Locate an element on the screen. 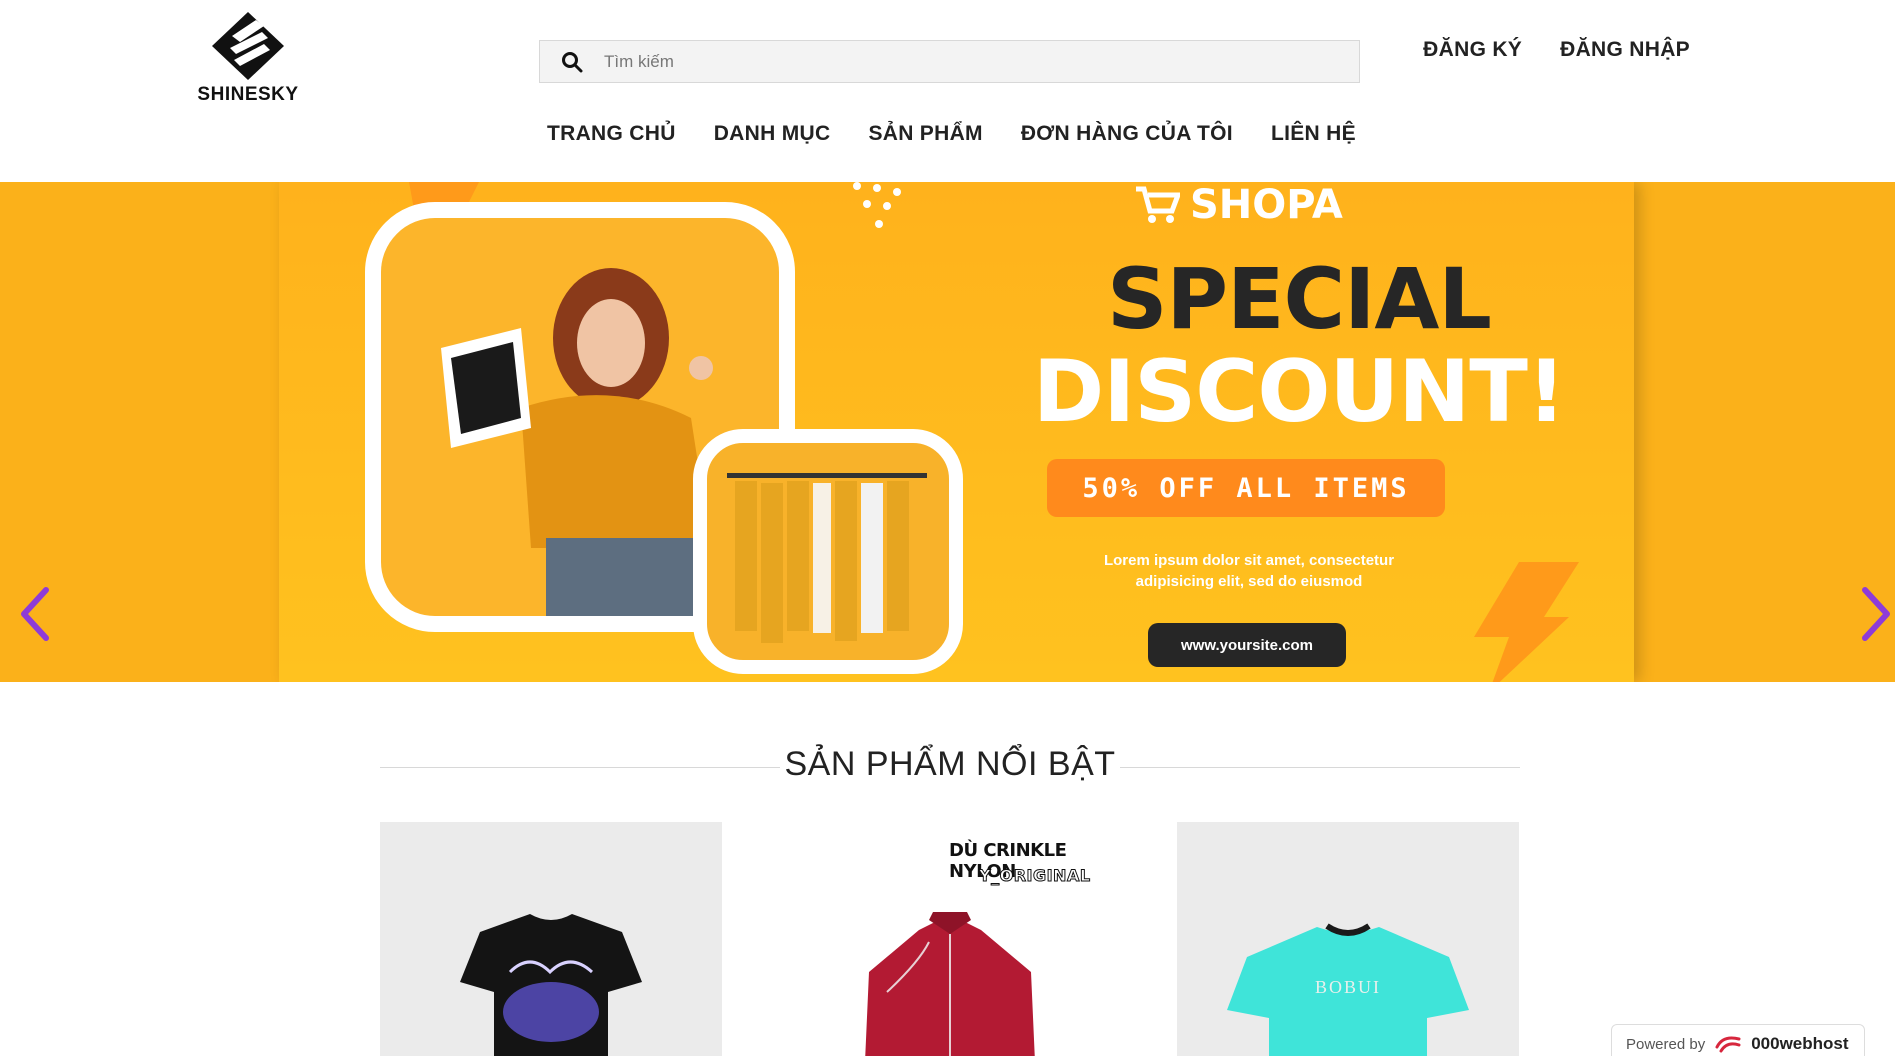 The image size is (1895, 1056). chevron-left-icon is located at coordinates (36, 614).